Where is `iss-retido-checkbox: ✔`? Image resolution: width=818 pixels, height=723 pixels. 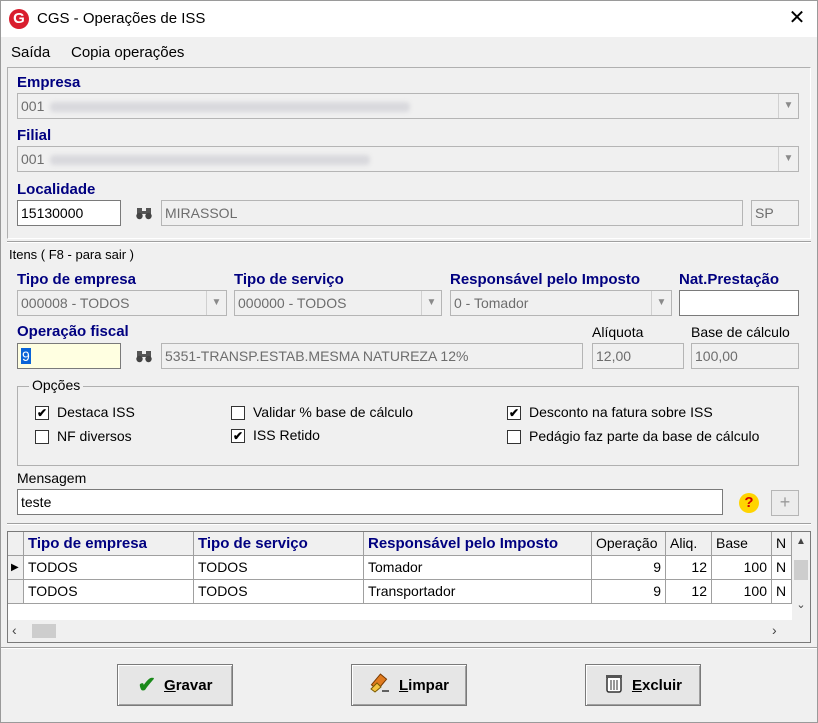 iss-retido-checkbox: ✔ is located at coordinates (238, 436).